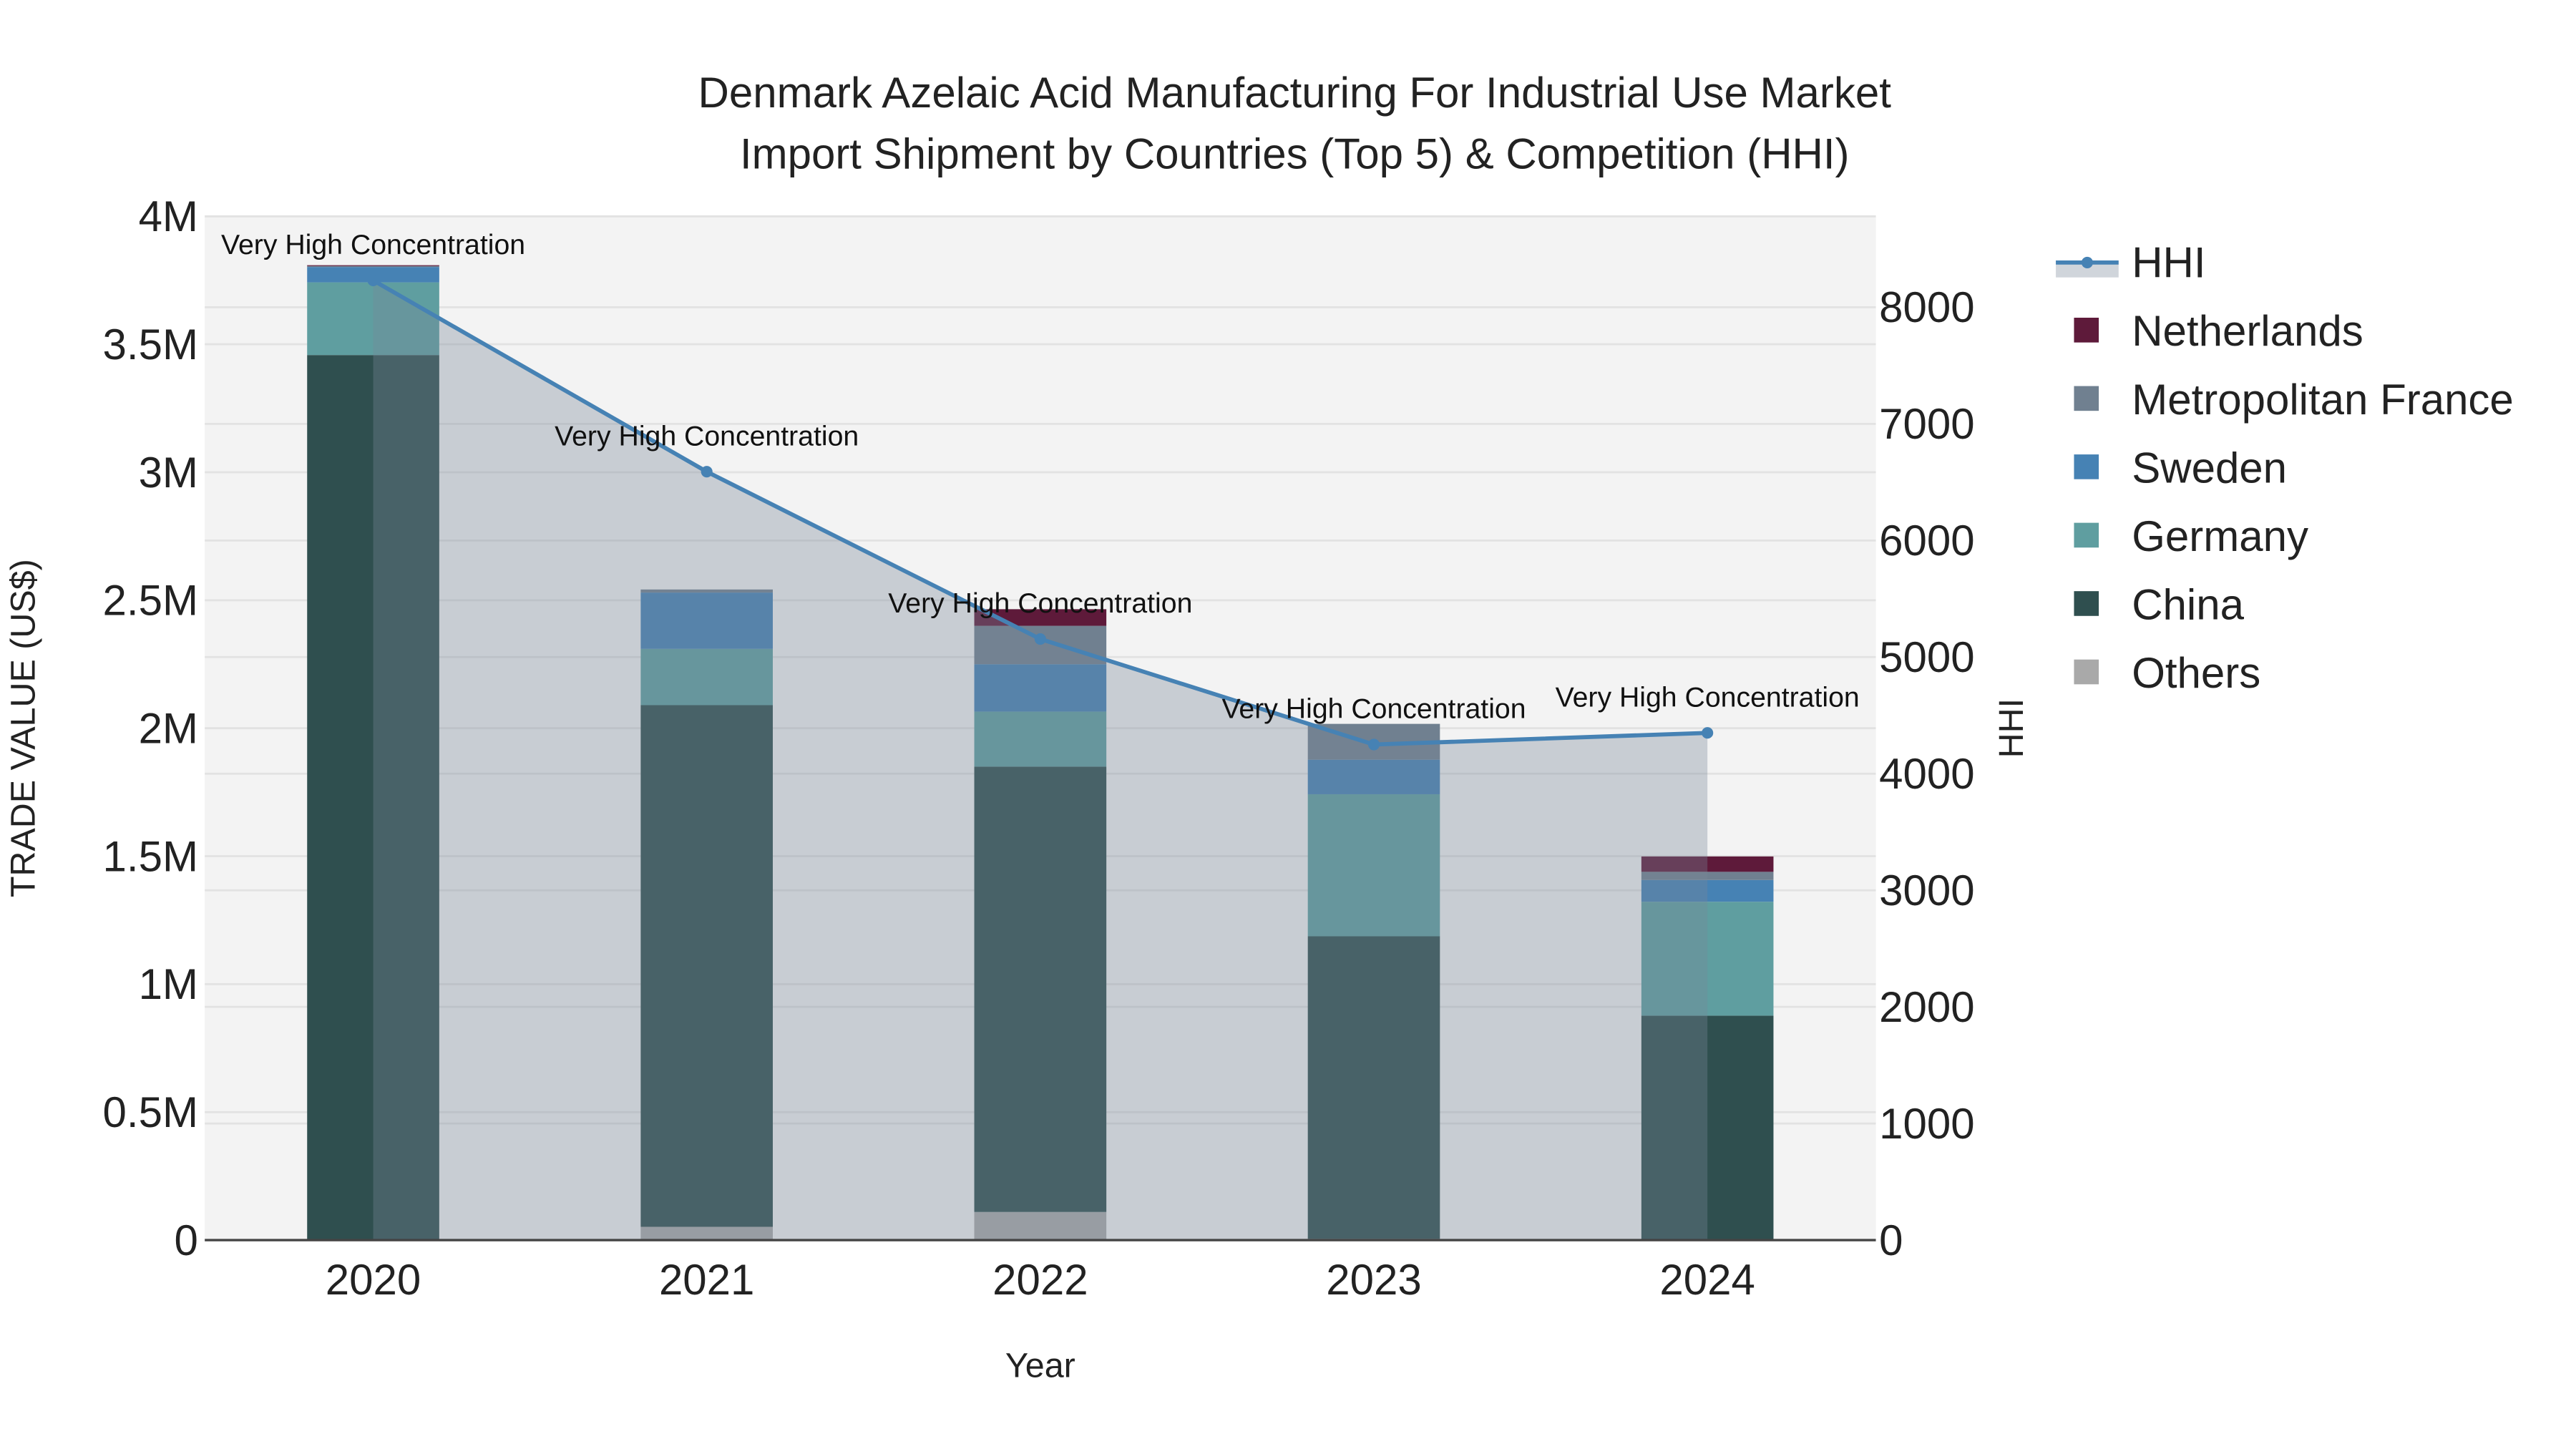  Describe the element at coordinates (2323, 400) in the screenshot. I see `legend-label: Metropolitan France` at that location.